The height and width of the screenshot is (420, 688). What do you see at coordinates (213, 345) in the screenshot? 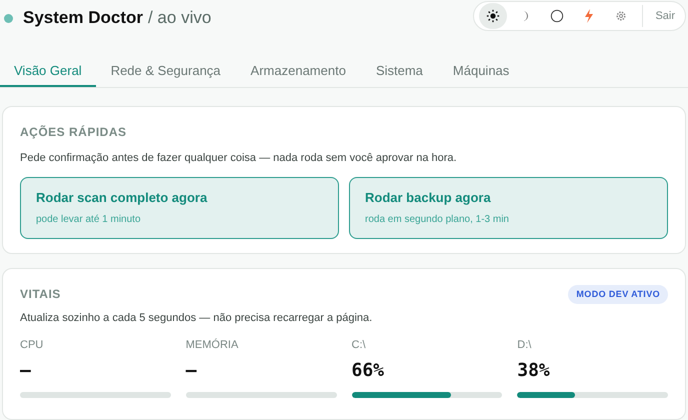
I see `metric-label: MEMÓRIA` at bounding box center [213, 345].